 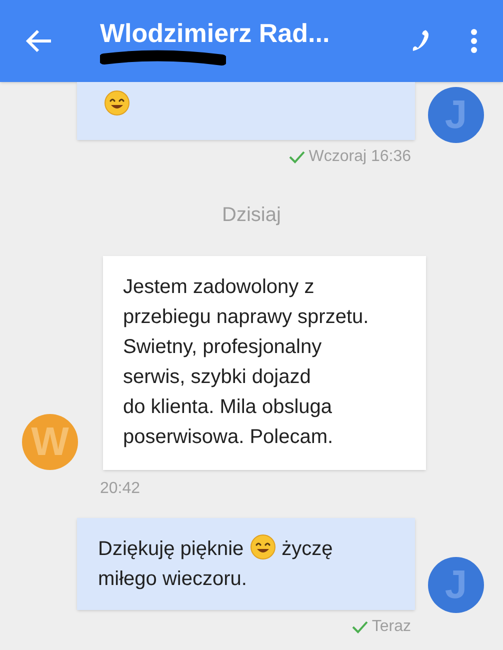 I want to click on message-text: Dziękuję pięknie, so click(x=171, y=549).